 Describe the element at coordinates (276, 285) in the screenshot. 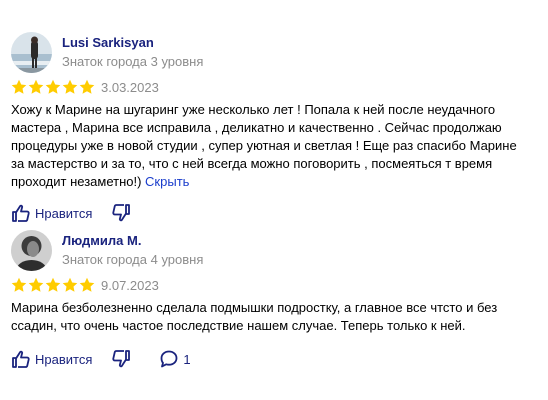

I see `rating-row: 9.07.2023` at that location.